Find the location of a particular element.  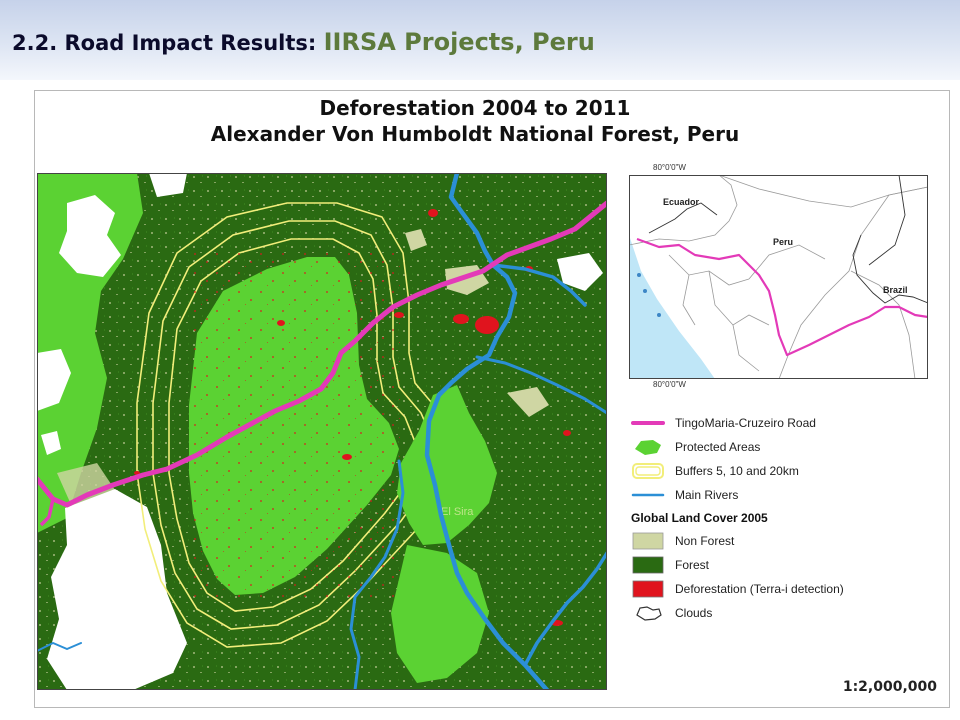

slide-title-subtitle: IIRSA Projects, Peru is located at coordinates (459, 42).